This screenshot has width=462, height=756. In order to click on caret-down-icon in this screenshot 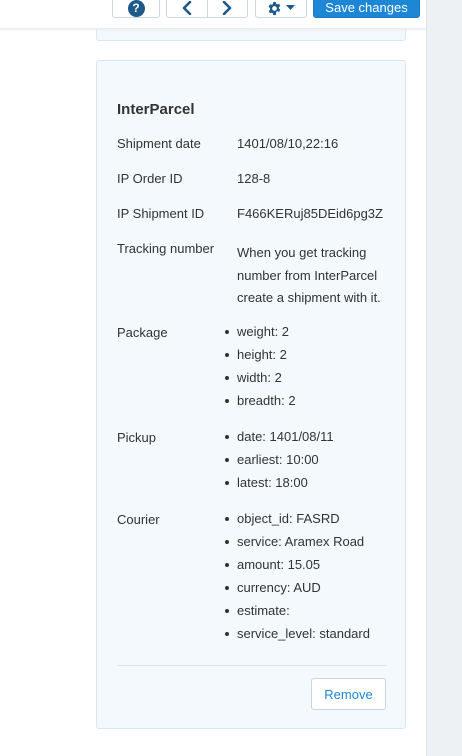, I will do `click(290, 7)`.